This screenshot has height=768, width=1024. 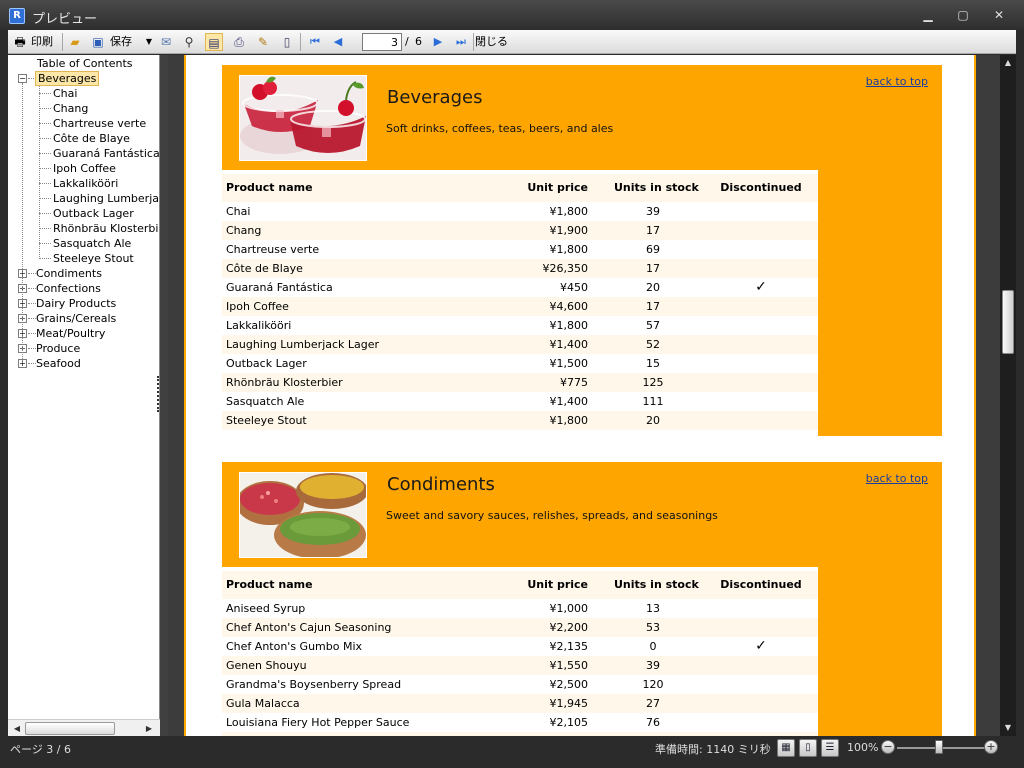 I want to click on toc-item-product: Côte de Blaye, so click(x=83, y=138).